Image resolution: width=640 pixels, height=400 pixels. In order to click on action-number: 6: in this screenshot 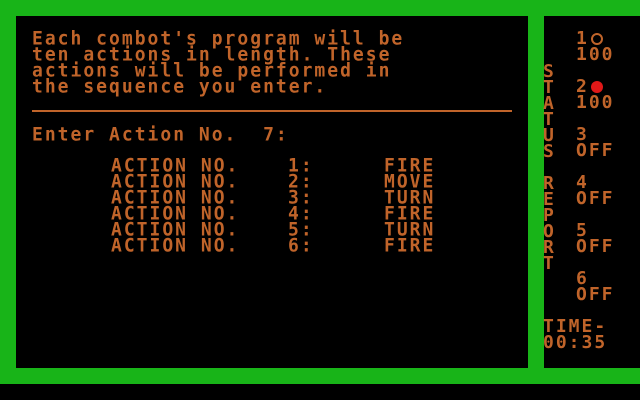, I will do `click(301, 245)`.